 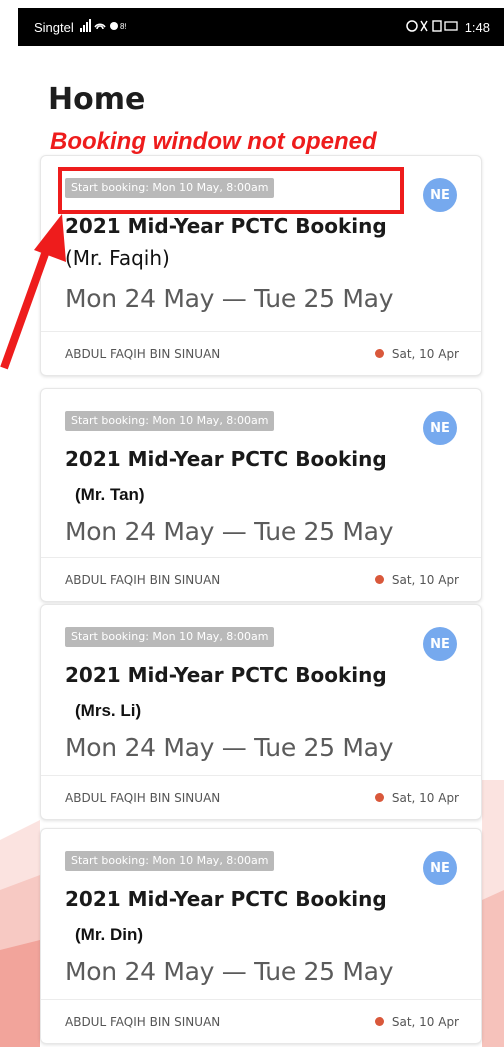 I want to click on status-bar: Singtel 89 1:48, so click(x=261, y=27).